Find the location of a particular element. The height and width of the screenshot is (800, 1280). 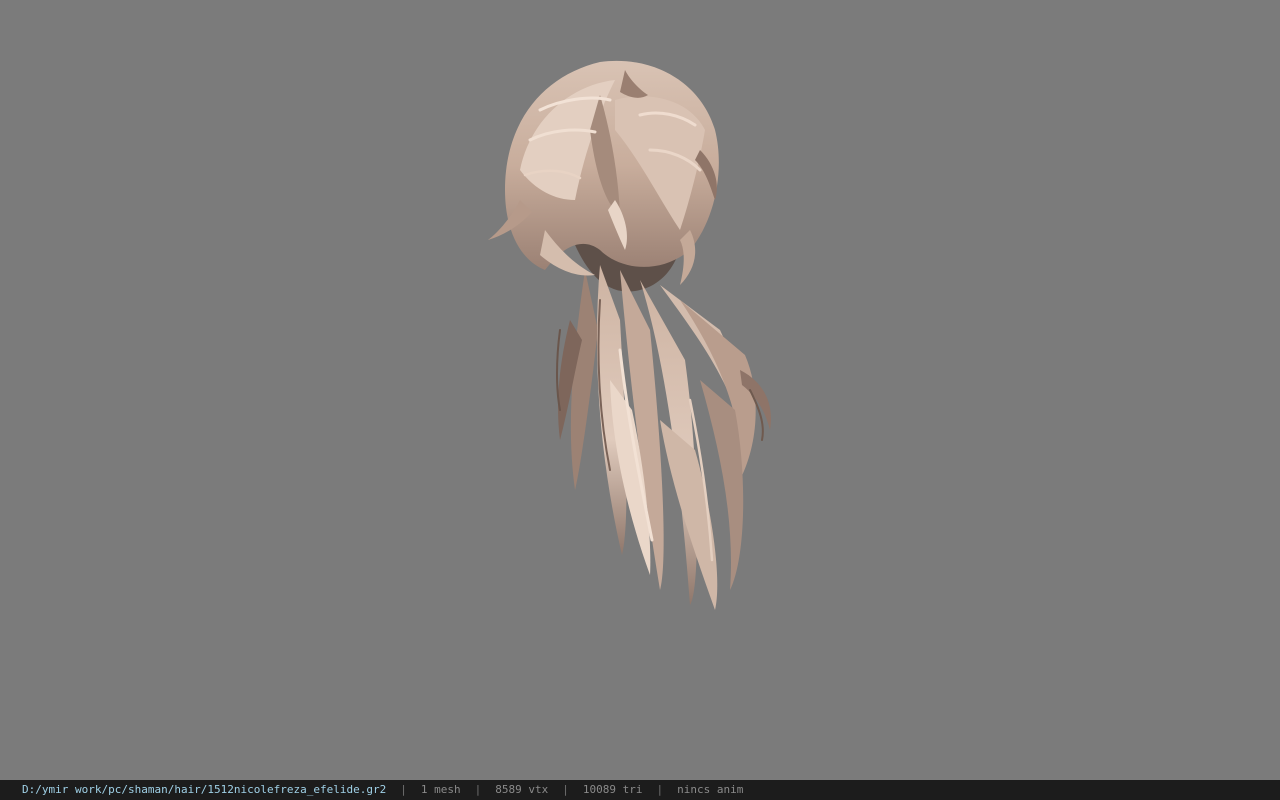

vertex-count: 8589 vtx is located at coordinates (522, 789).